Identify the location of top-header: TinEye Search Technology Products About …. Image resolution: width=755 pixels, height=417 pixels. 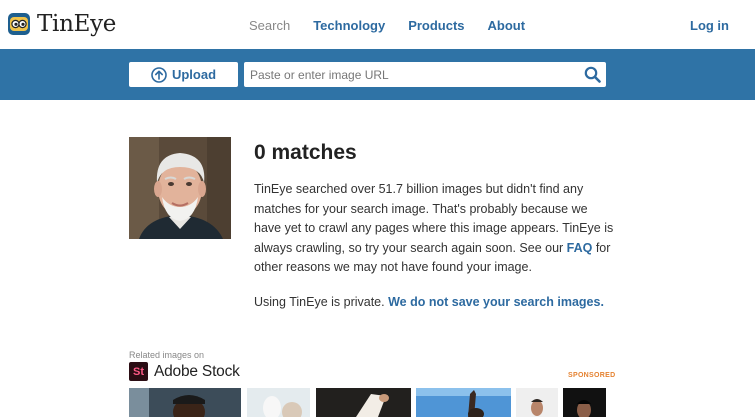
(377, 24).